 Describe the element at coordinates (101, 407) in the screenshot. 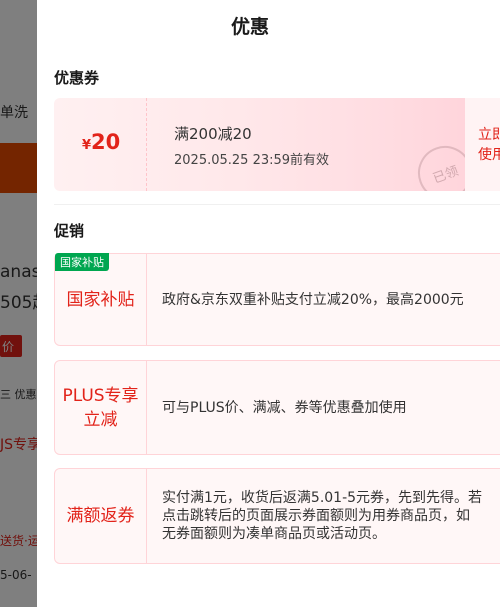

I see `promo-name: PLUS专享立减` at that location.